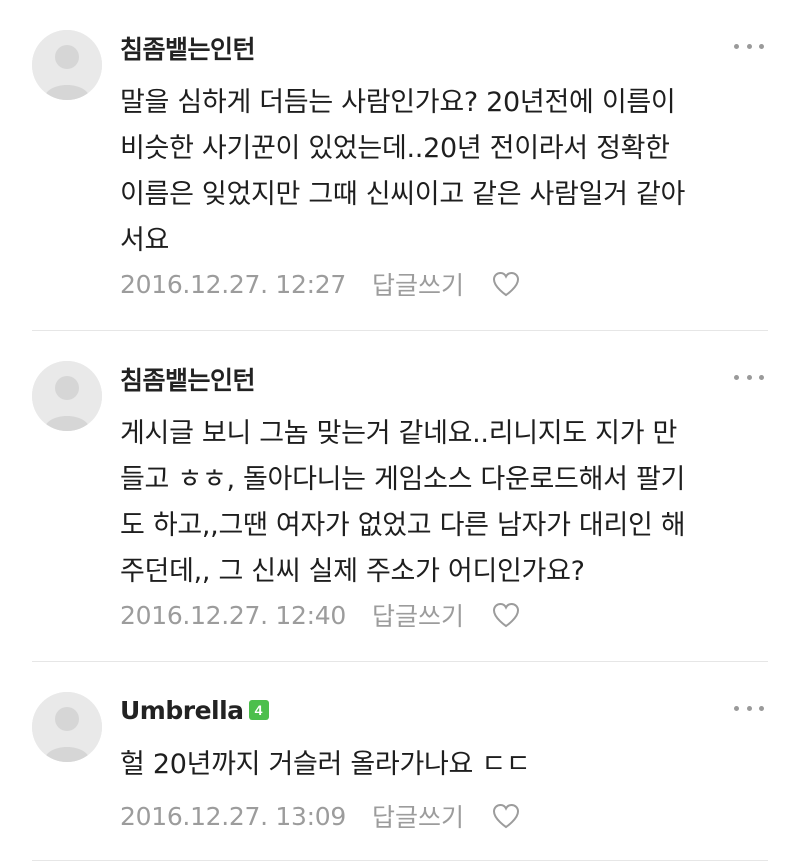 The image size is (800, 862). Describe the element at coordinates (233, 816) in the screenshot. I see `comment-date: 2016.12.27. 13:09` at that location.